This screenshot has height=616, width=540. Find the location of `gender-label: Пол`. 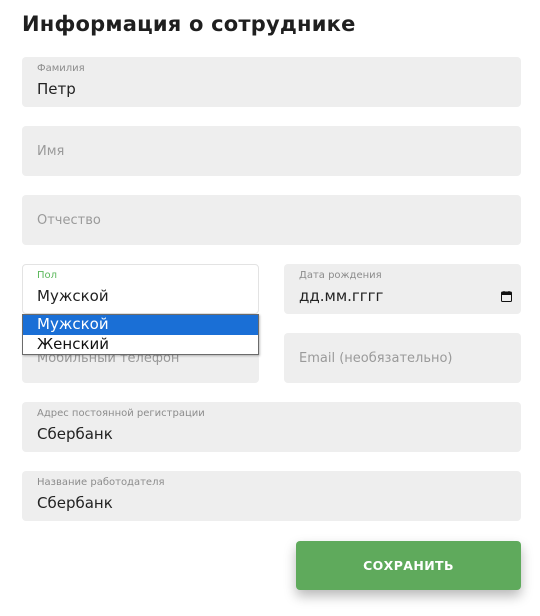

gender-label: Пол is located at coordinates (47, 275).